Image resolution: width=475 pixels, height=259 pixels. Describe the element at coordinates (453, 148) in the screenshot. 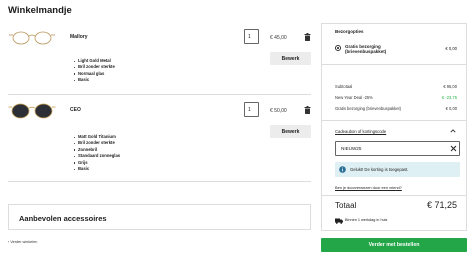

I see `close-icon` at that location.